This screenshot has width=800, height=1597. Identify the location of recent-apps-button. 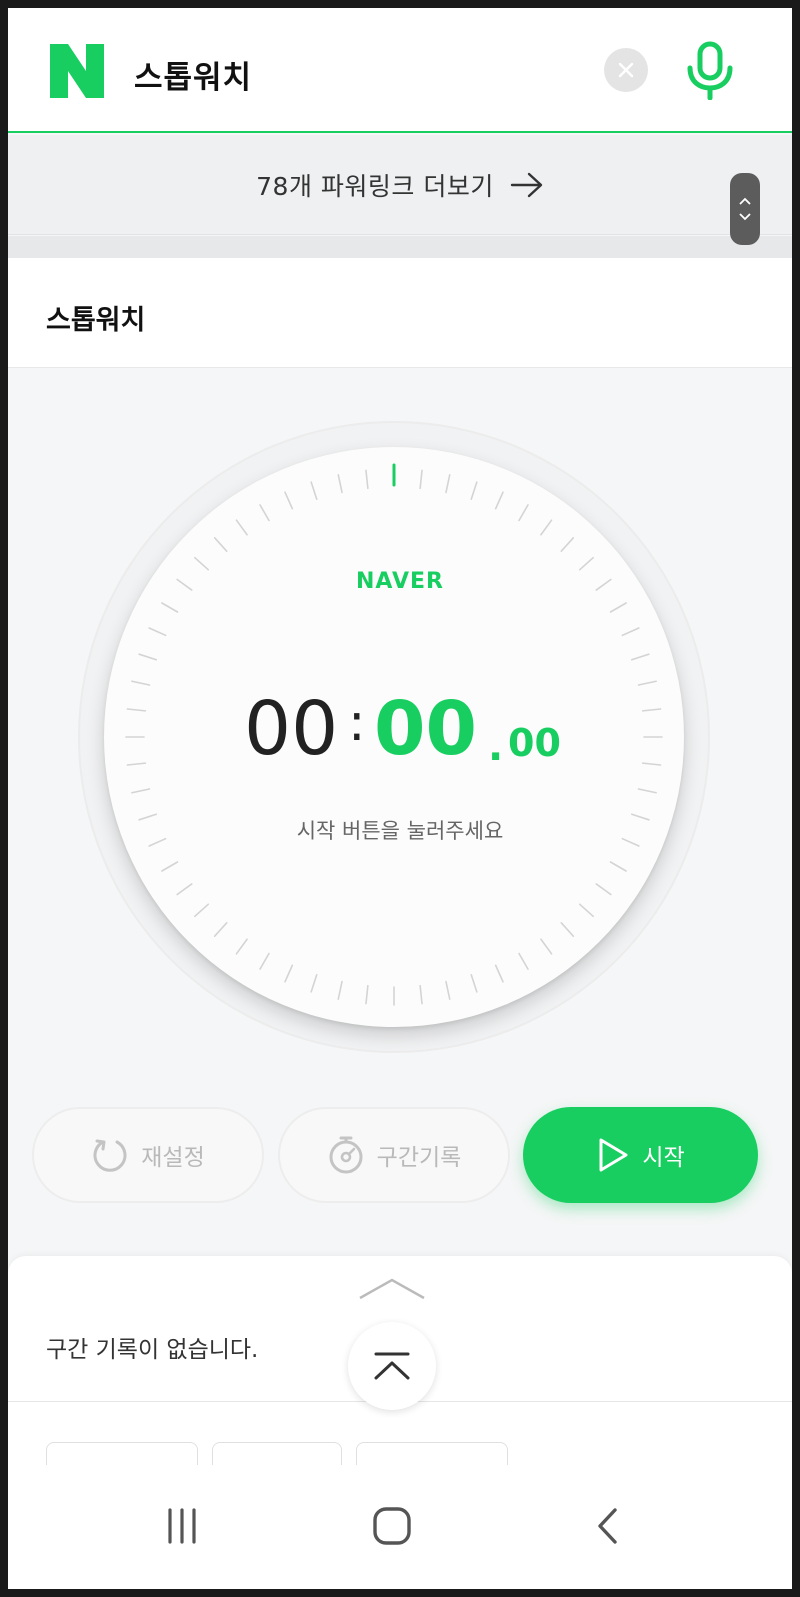
(182, 1526).